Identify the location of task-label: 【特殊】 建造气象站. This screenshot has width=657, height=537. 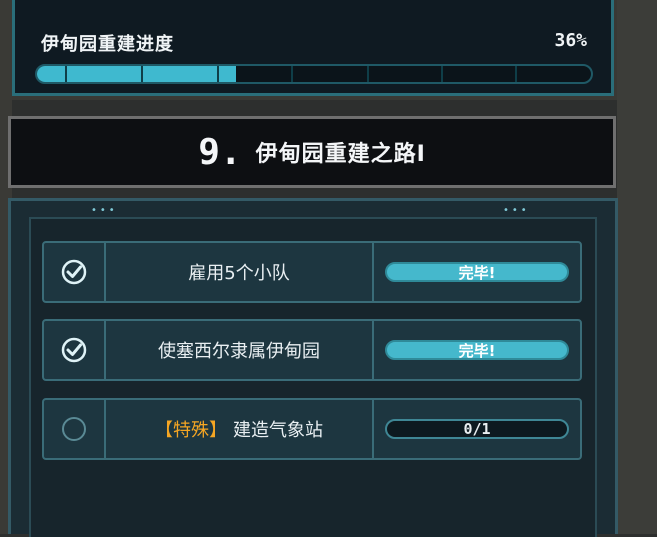
(240, 429).